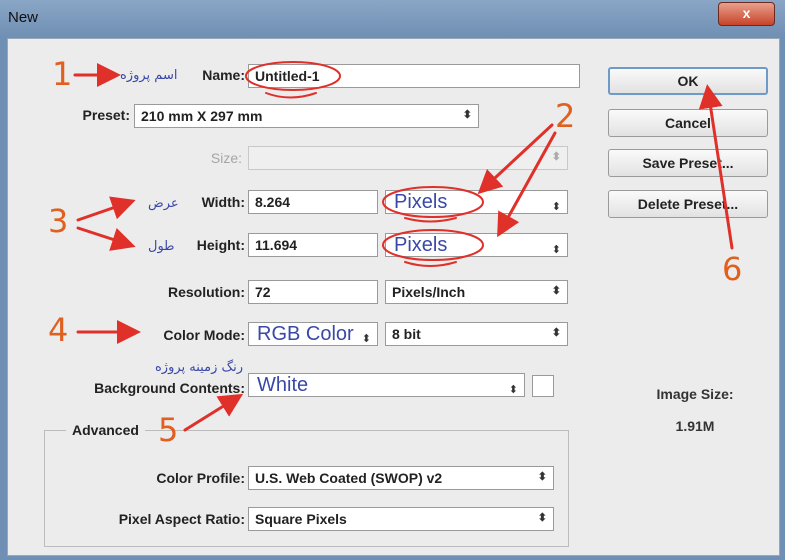  Describe the element at coordinates (408, 158) in the screenshot. I see `size-select: ⬍` at that location.